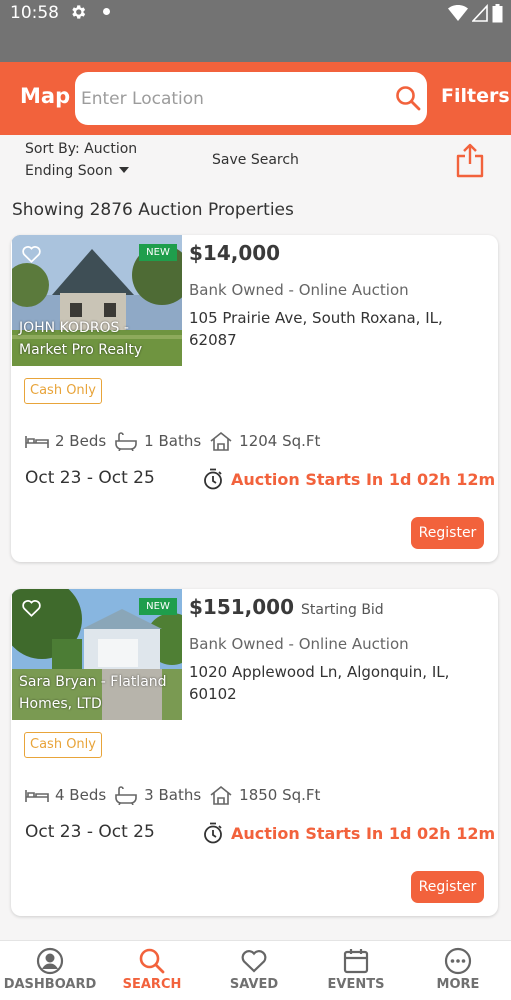  Describe the element at coordinates (34, 13) in the screenshot. I see `status-time: 10:58` at that location.